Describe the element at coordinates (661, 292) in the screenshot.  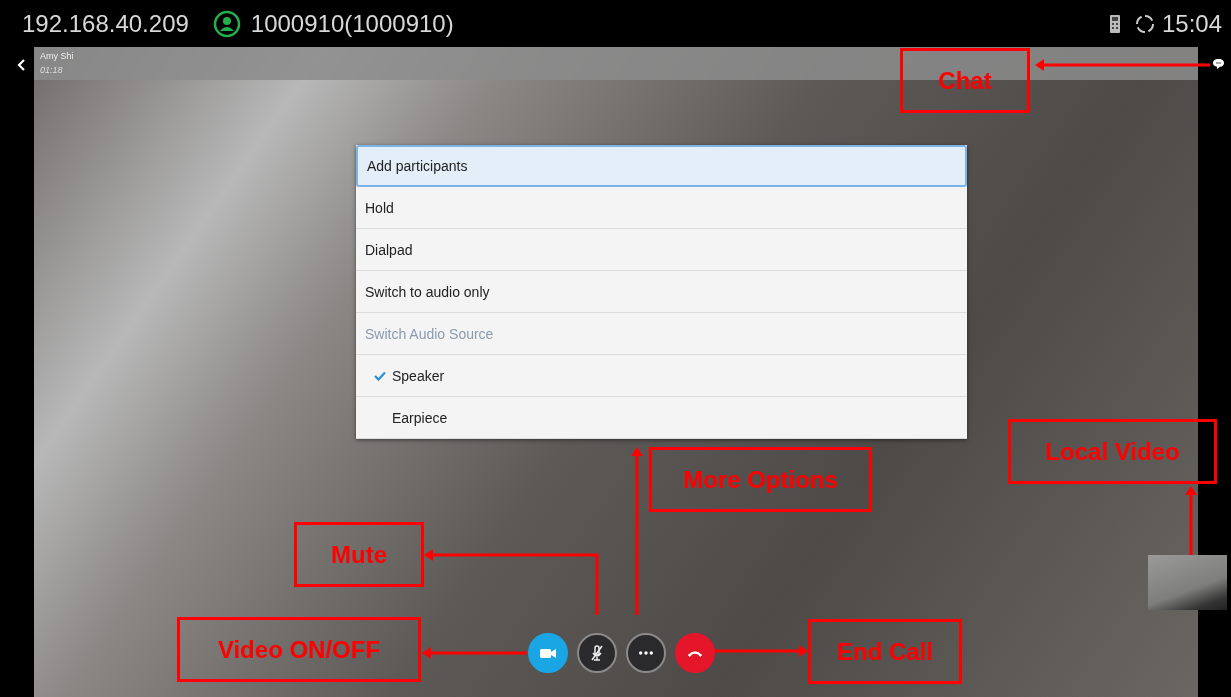
I see `menu-item: Switch to audio only` at that location.